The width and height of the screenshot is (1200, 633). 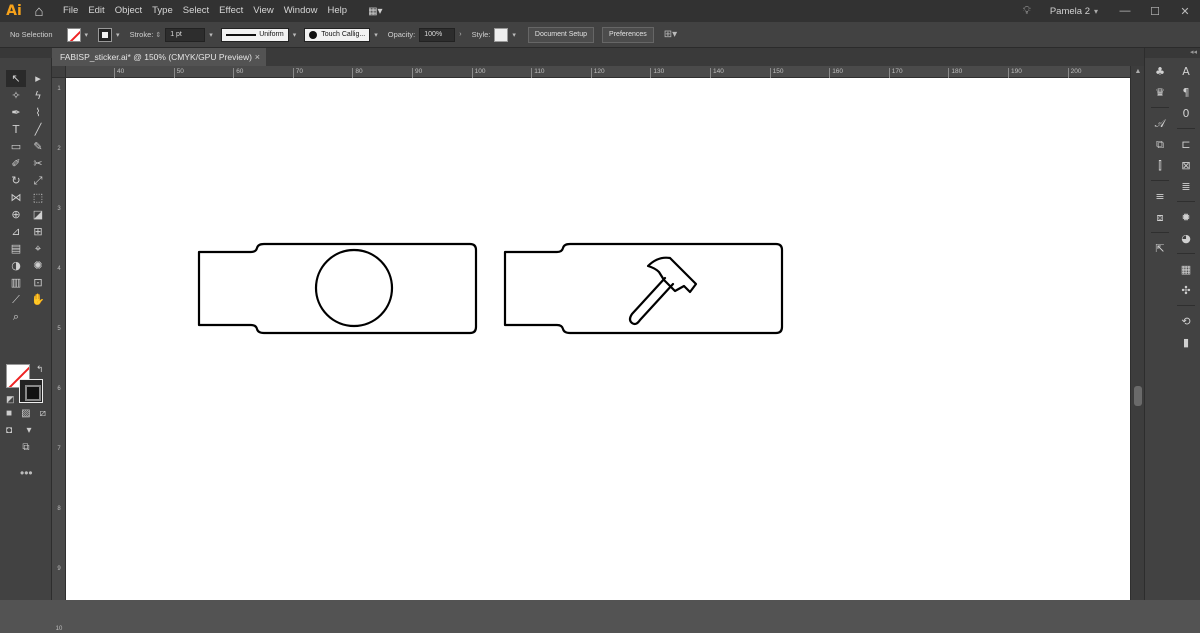 I want to click on none-mode-icon: ⧄, so click(x=43, y=413).